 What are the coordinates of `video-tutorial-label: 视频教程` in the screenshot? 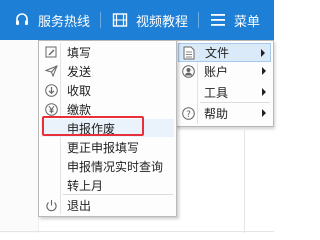 It's located at (162, 22).